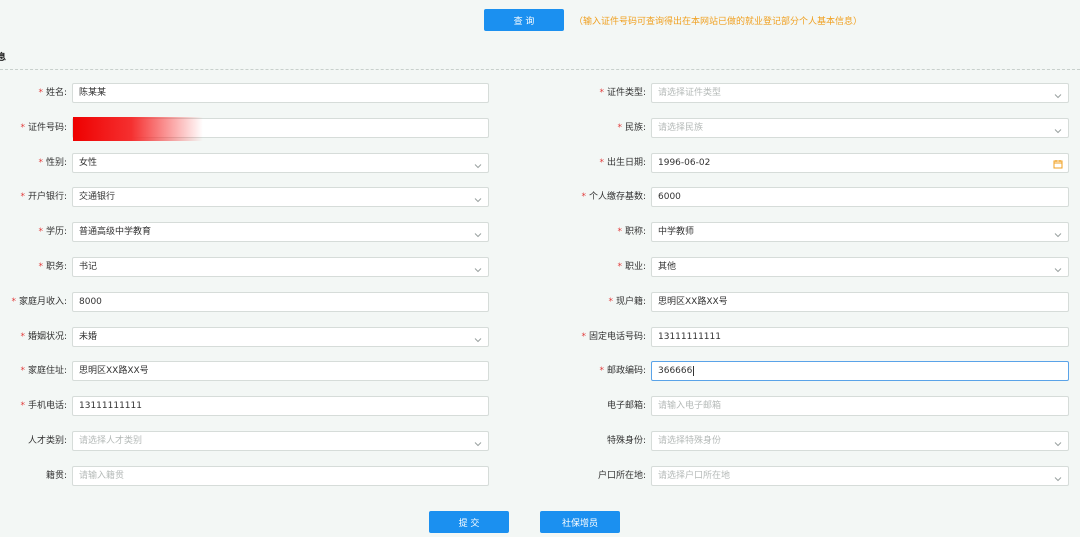  What do you see at coordinates (690, 441) in the screenshot?
I see `field-value: 请选择特殊身份` at bounding box center [690, 441].